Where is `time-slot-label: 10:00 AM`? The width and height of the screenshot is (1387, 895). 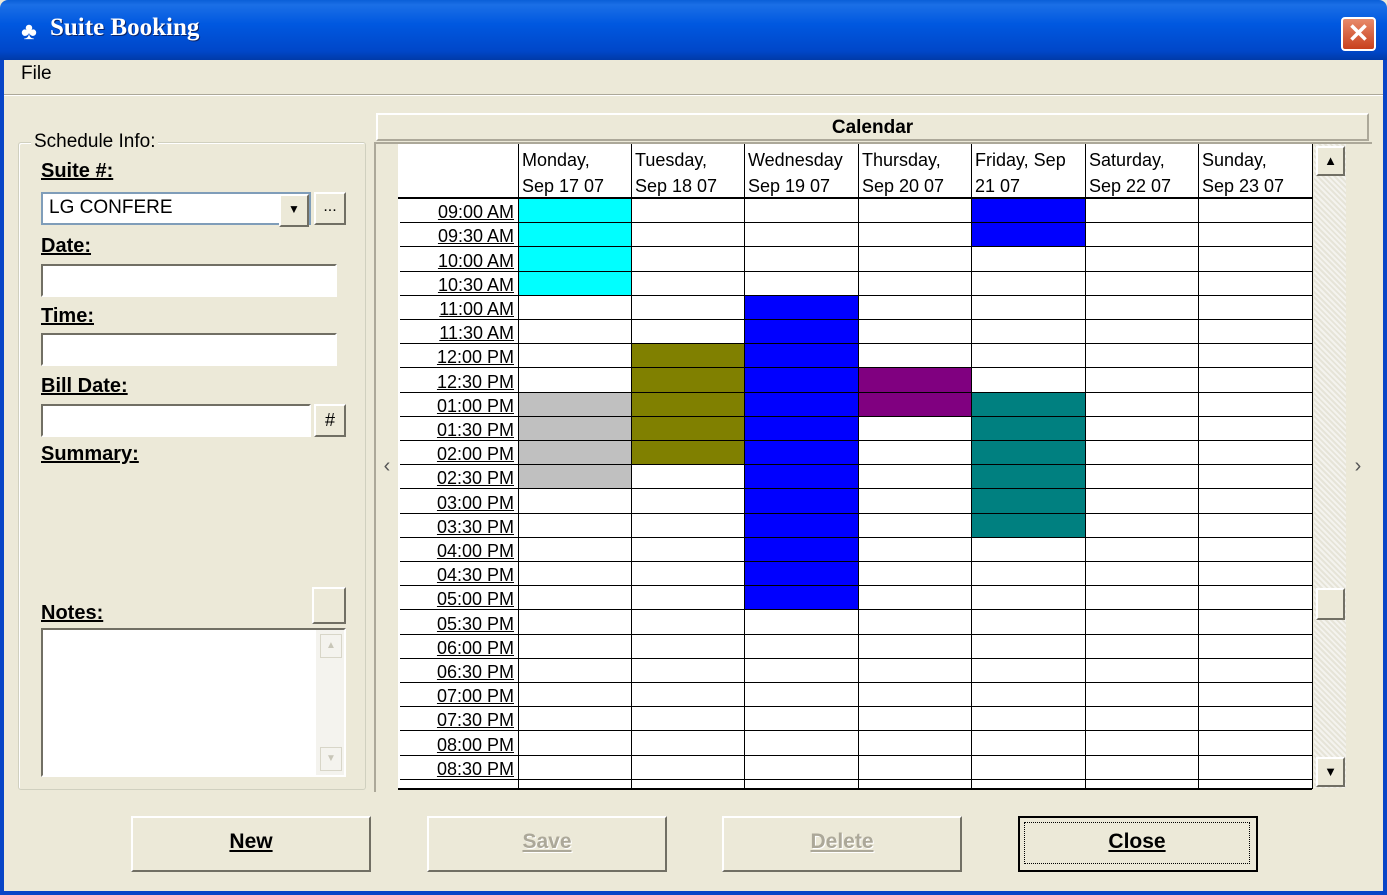
time-slot-label: 10:00 AM is located at coordinates (475, 260).